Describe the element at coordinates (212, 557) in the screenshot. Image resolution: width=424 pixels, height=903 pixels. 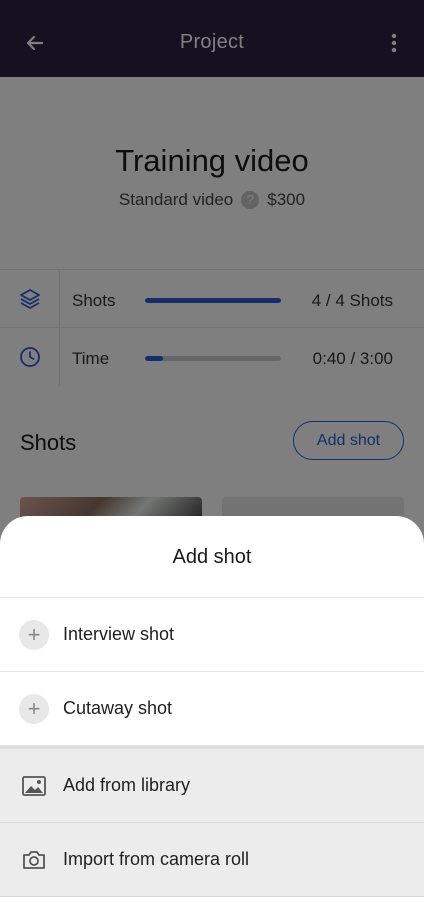
I see `sheet-title: Add shot` at that location.